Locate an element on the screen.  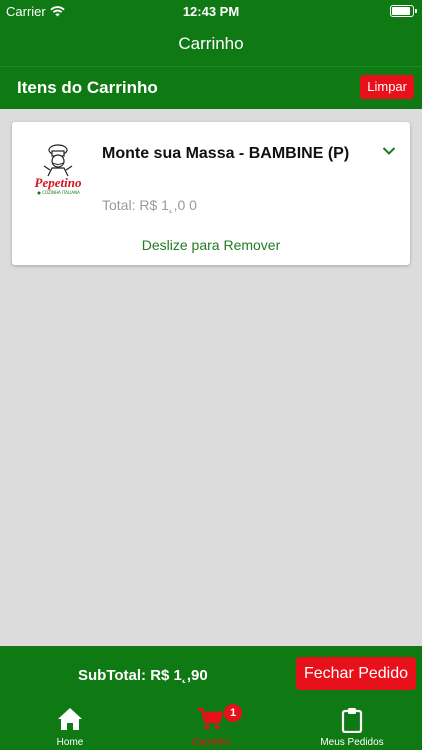
tab-label-cart: Carrinho is located at coordinates (211, 742).